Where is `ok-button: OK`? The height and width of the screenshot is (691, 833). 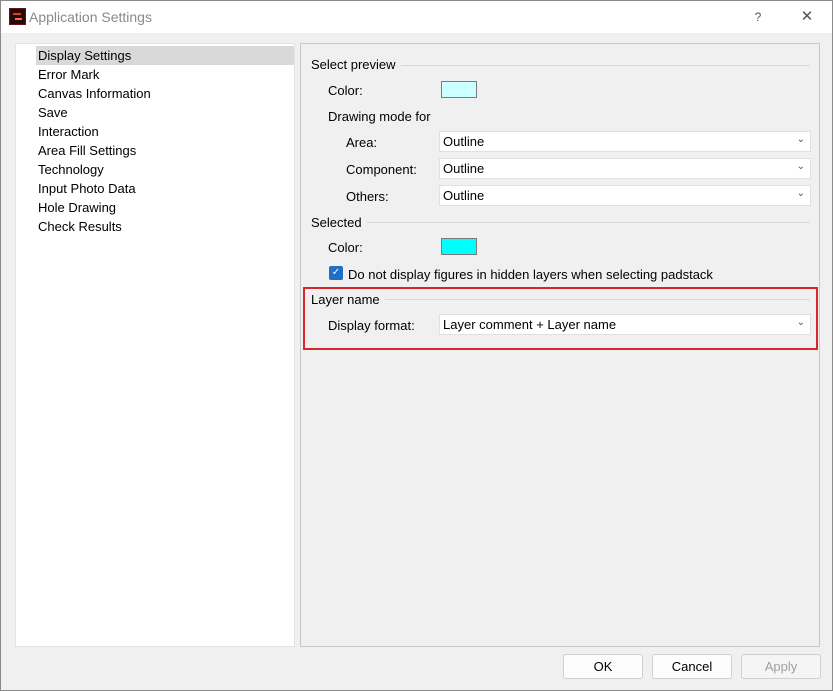
ok-button: OK is located at coordinates (603, 666).